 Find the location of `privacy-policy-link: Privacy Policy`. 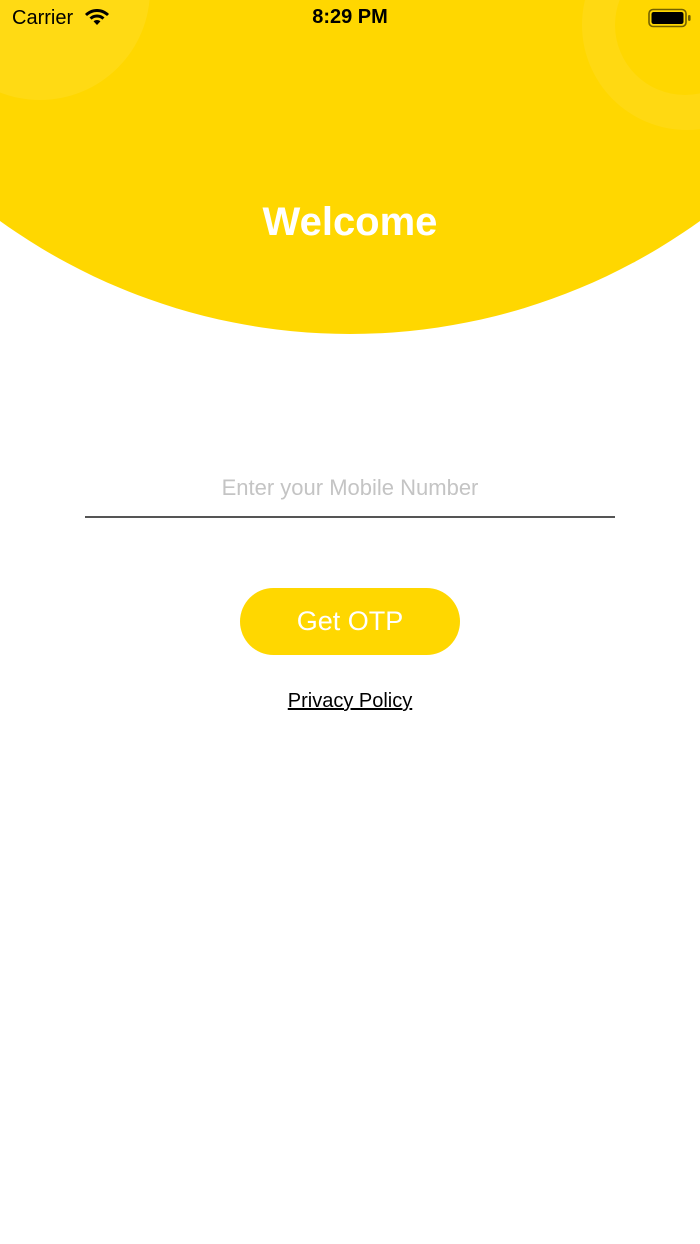

privacy-policy-link: Privacy Policy is located at coordinates (350, 701).